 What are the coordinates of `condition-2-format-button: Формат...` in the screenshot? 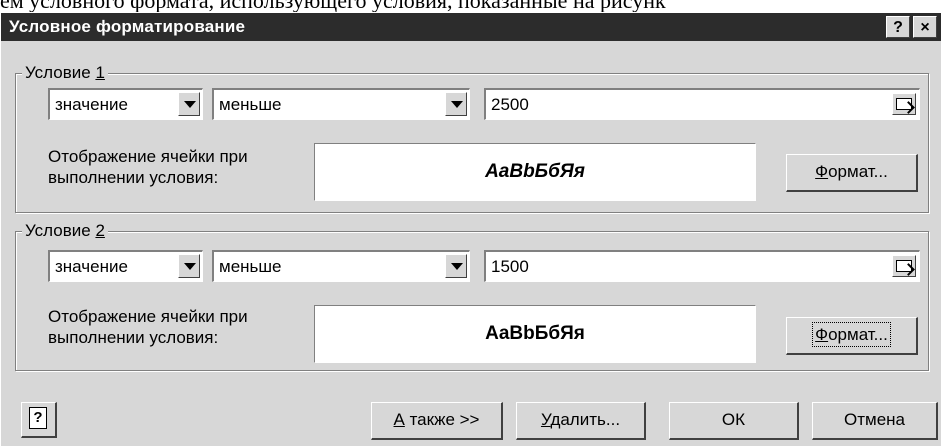 It's located at (852, 336).